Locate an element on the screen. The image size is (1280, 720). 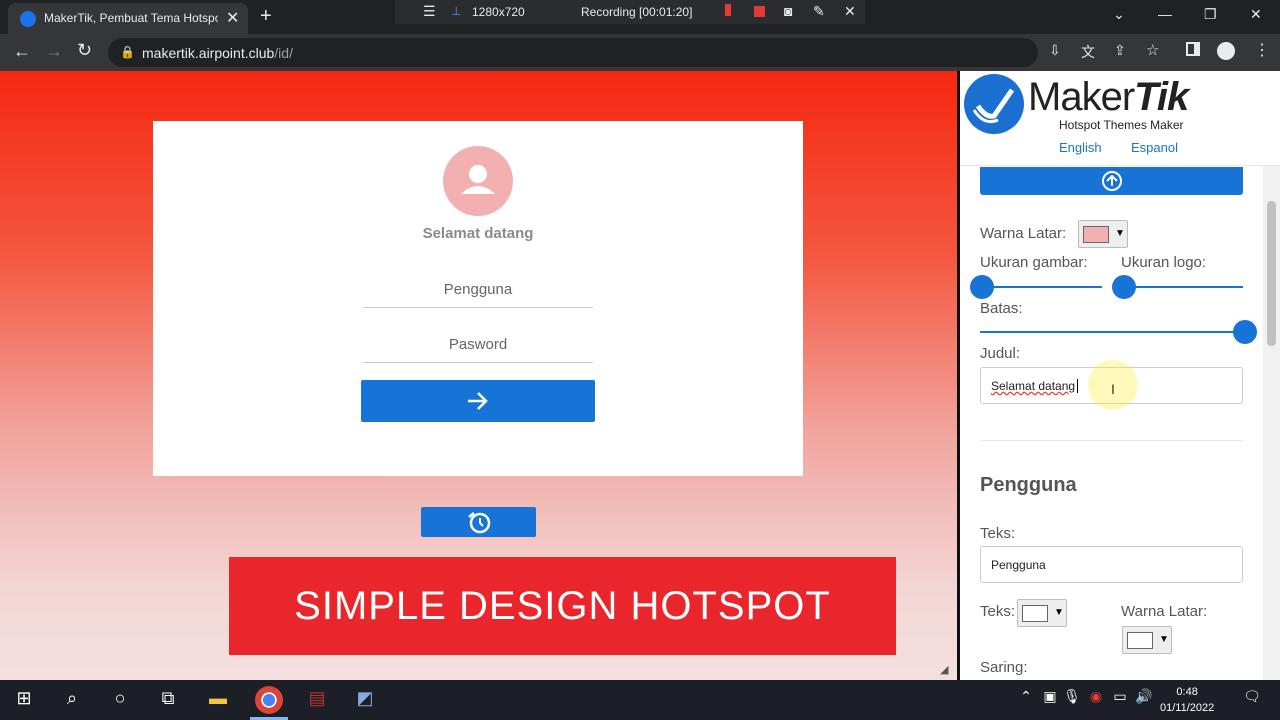
section-divider is located at coordinates (1111, 440).